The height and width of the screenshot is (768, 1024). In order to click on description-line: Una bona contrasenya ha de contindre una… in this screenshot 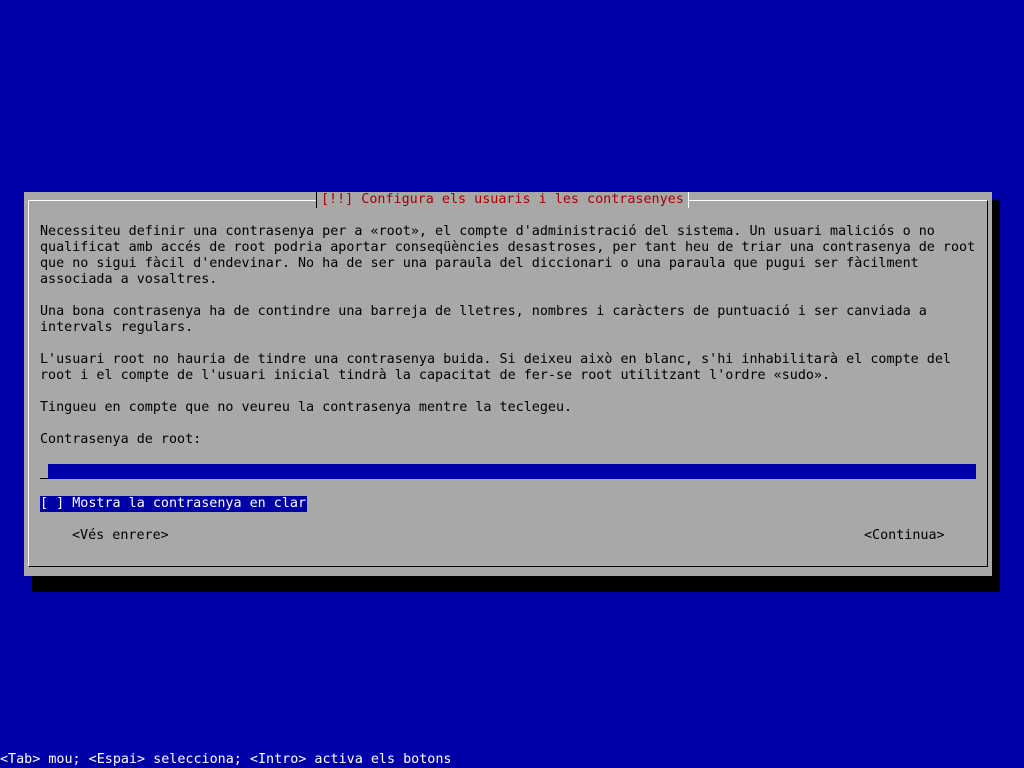, I will do `click(483, 311)`.